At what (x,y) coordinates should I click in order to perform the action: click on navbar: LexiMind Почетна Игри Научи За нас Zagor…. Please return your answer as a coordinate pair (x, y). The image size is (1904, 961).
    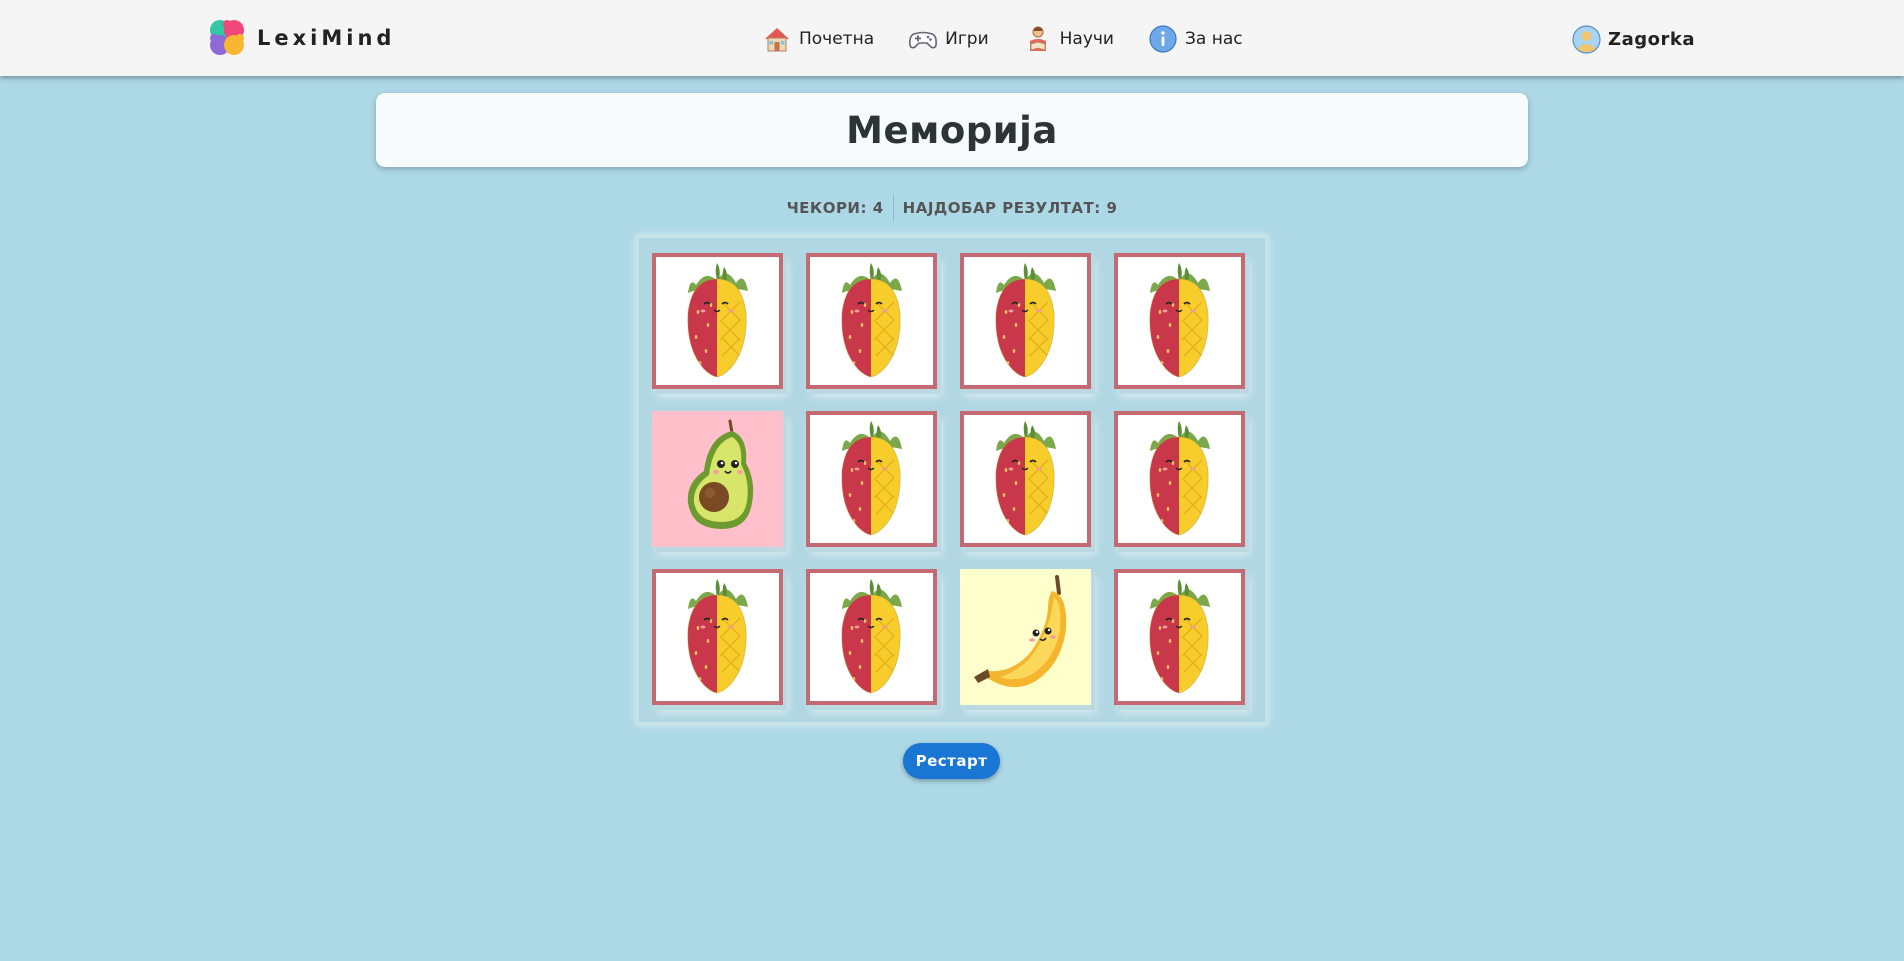
    Looking at the image, I should click on (952, 38).